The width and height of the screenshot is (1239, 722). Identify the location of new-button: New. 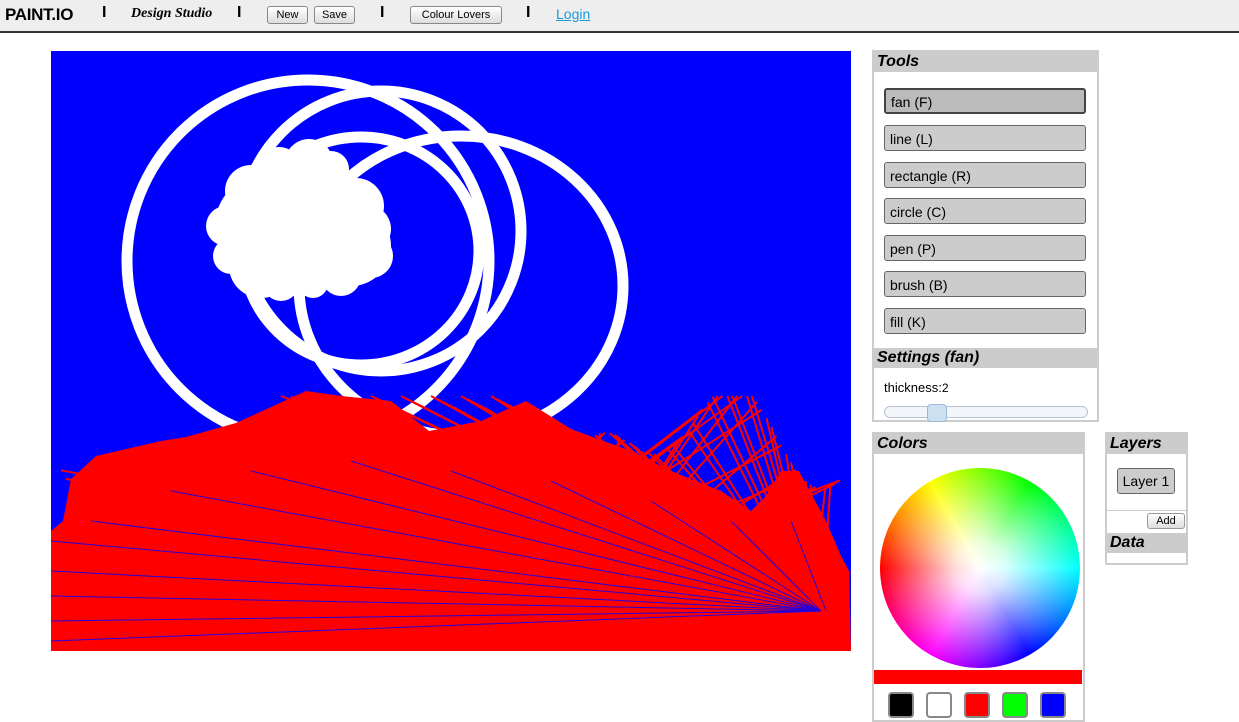
(287, 15).